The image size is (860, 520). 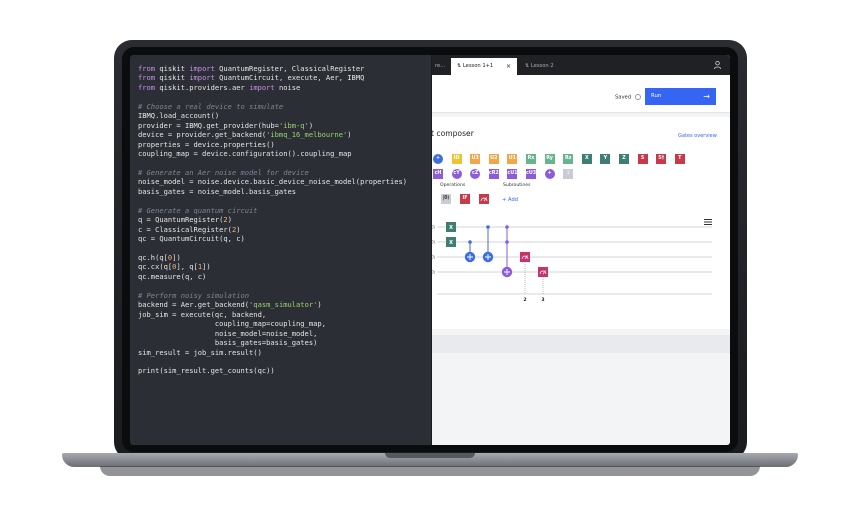 I want to click on subroutines-label: Subroutines, so click(x=517, y=185).